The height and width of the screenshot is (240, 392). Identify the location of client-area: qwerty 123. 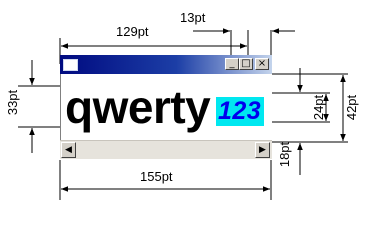
(166, 107).